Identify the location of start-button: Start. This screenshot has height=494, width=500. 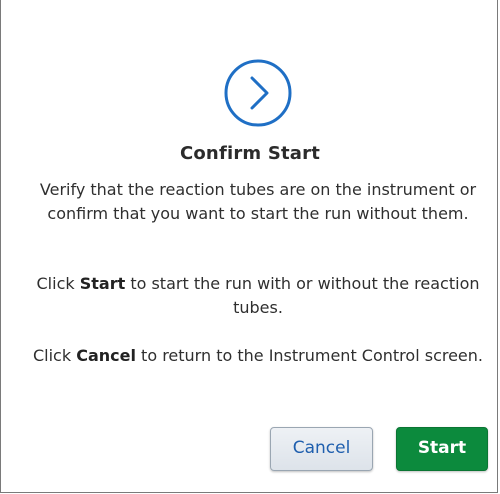
(442, 449).